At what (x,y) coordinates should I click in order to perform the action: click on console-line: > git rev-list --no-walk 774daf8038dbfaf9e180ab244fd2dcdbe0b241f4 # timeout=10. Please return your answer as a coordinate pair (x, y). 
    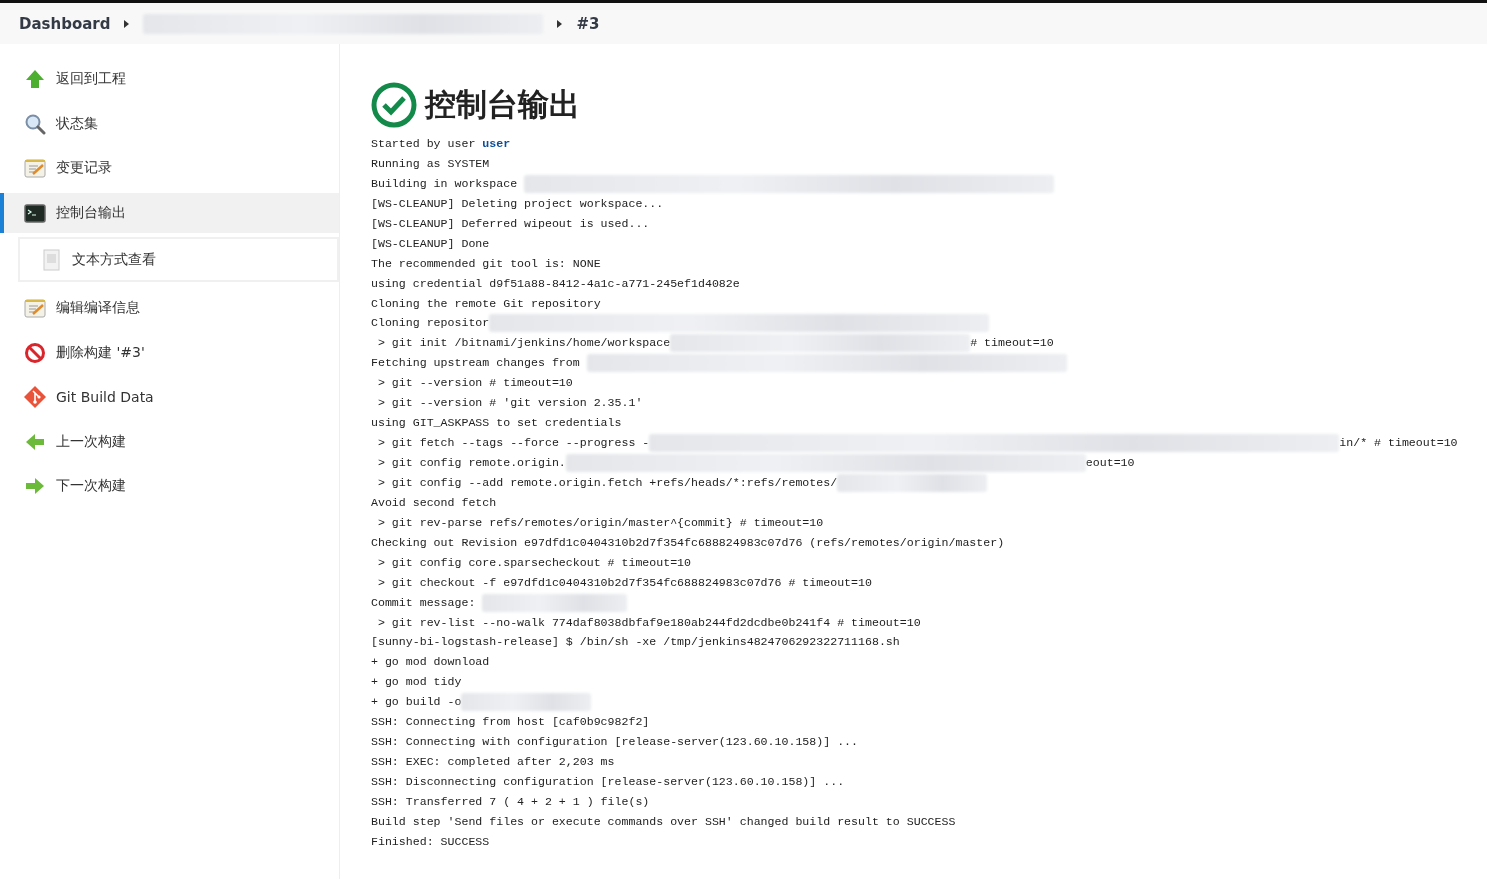
    Looking at the image, I should click on (648, 622).